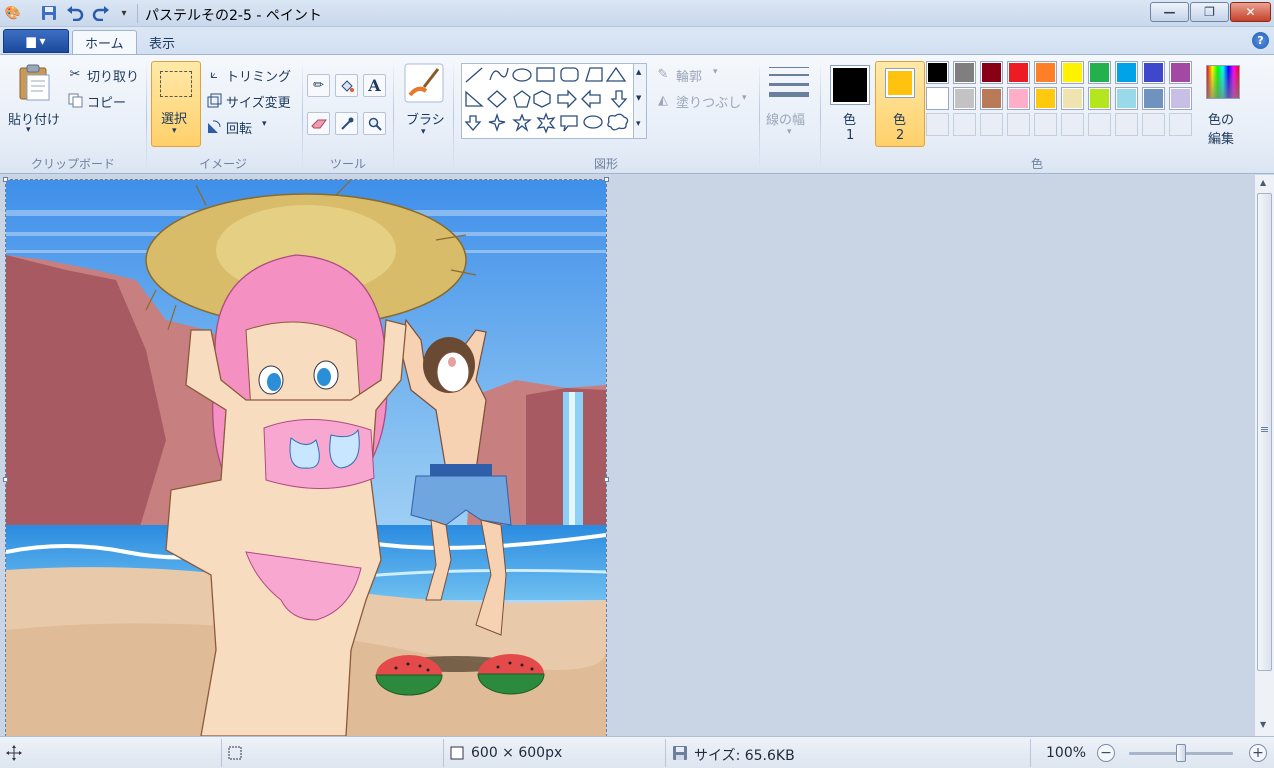  I want to click on color2-button: 色 2, so click(900, 104).